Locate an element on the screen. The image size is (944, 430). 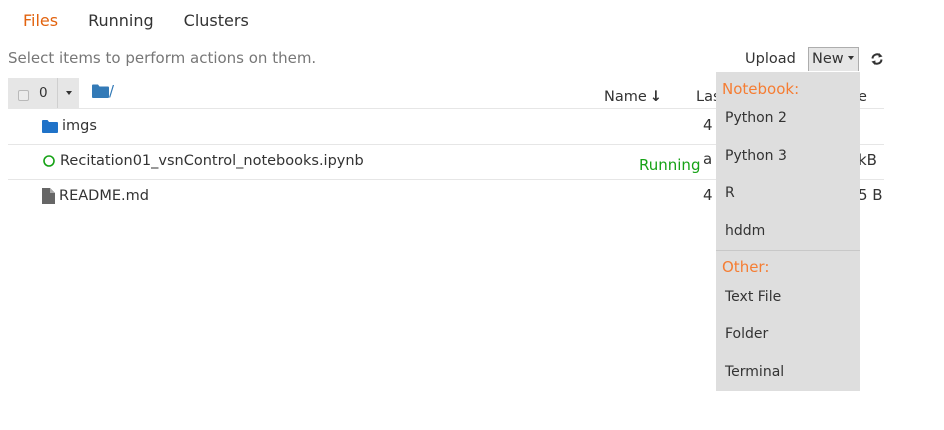
new-button-label: New is located at coordinates (828, 59).